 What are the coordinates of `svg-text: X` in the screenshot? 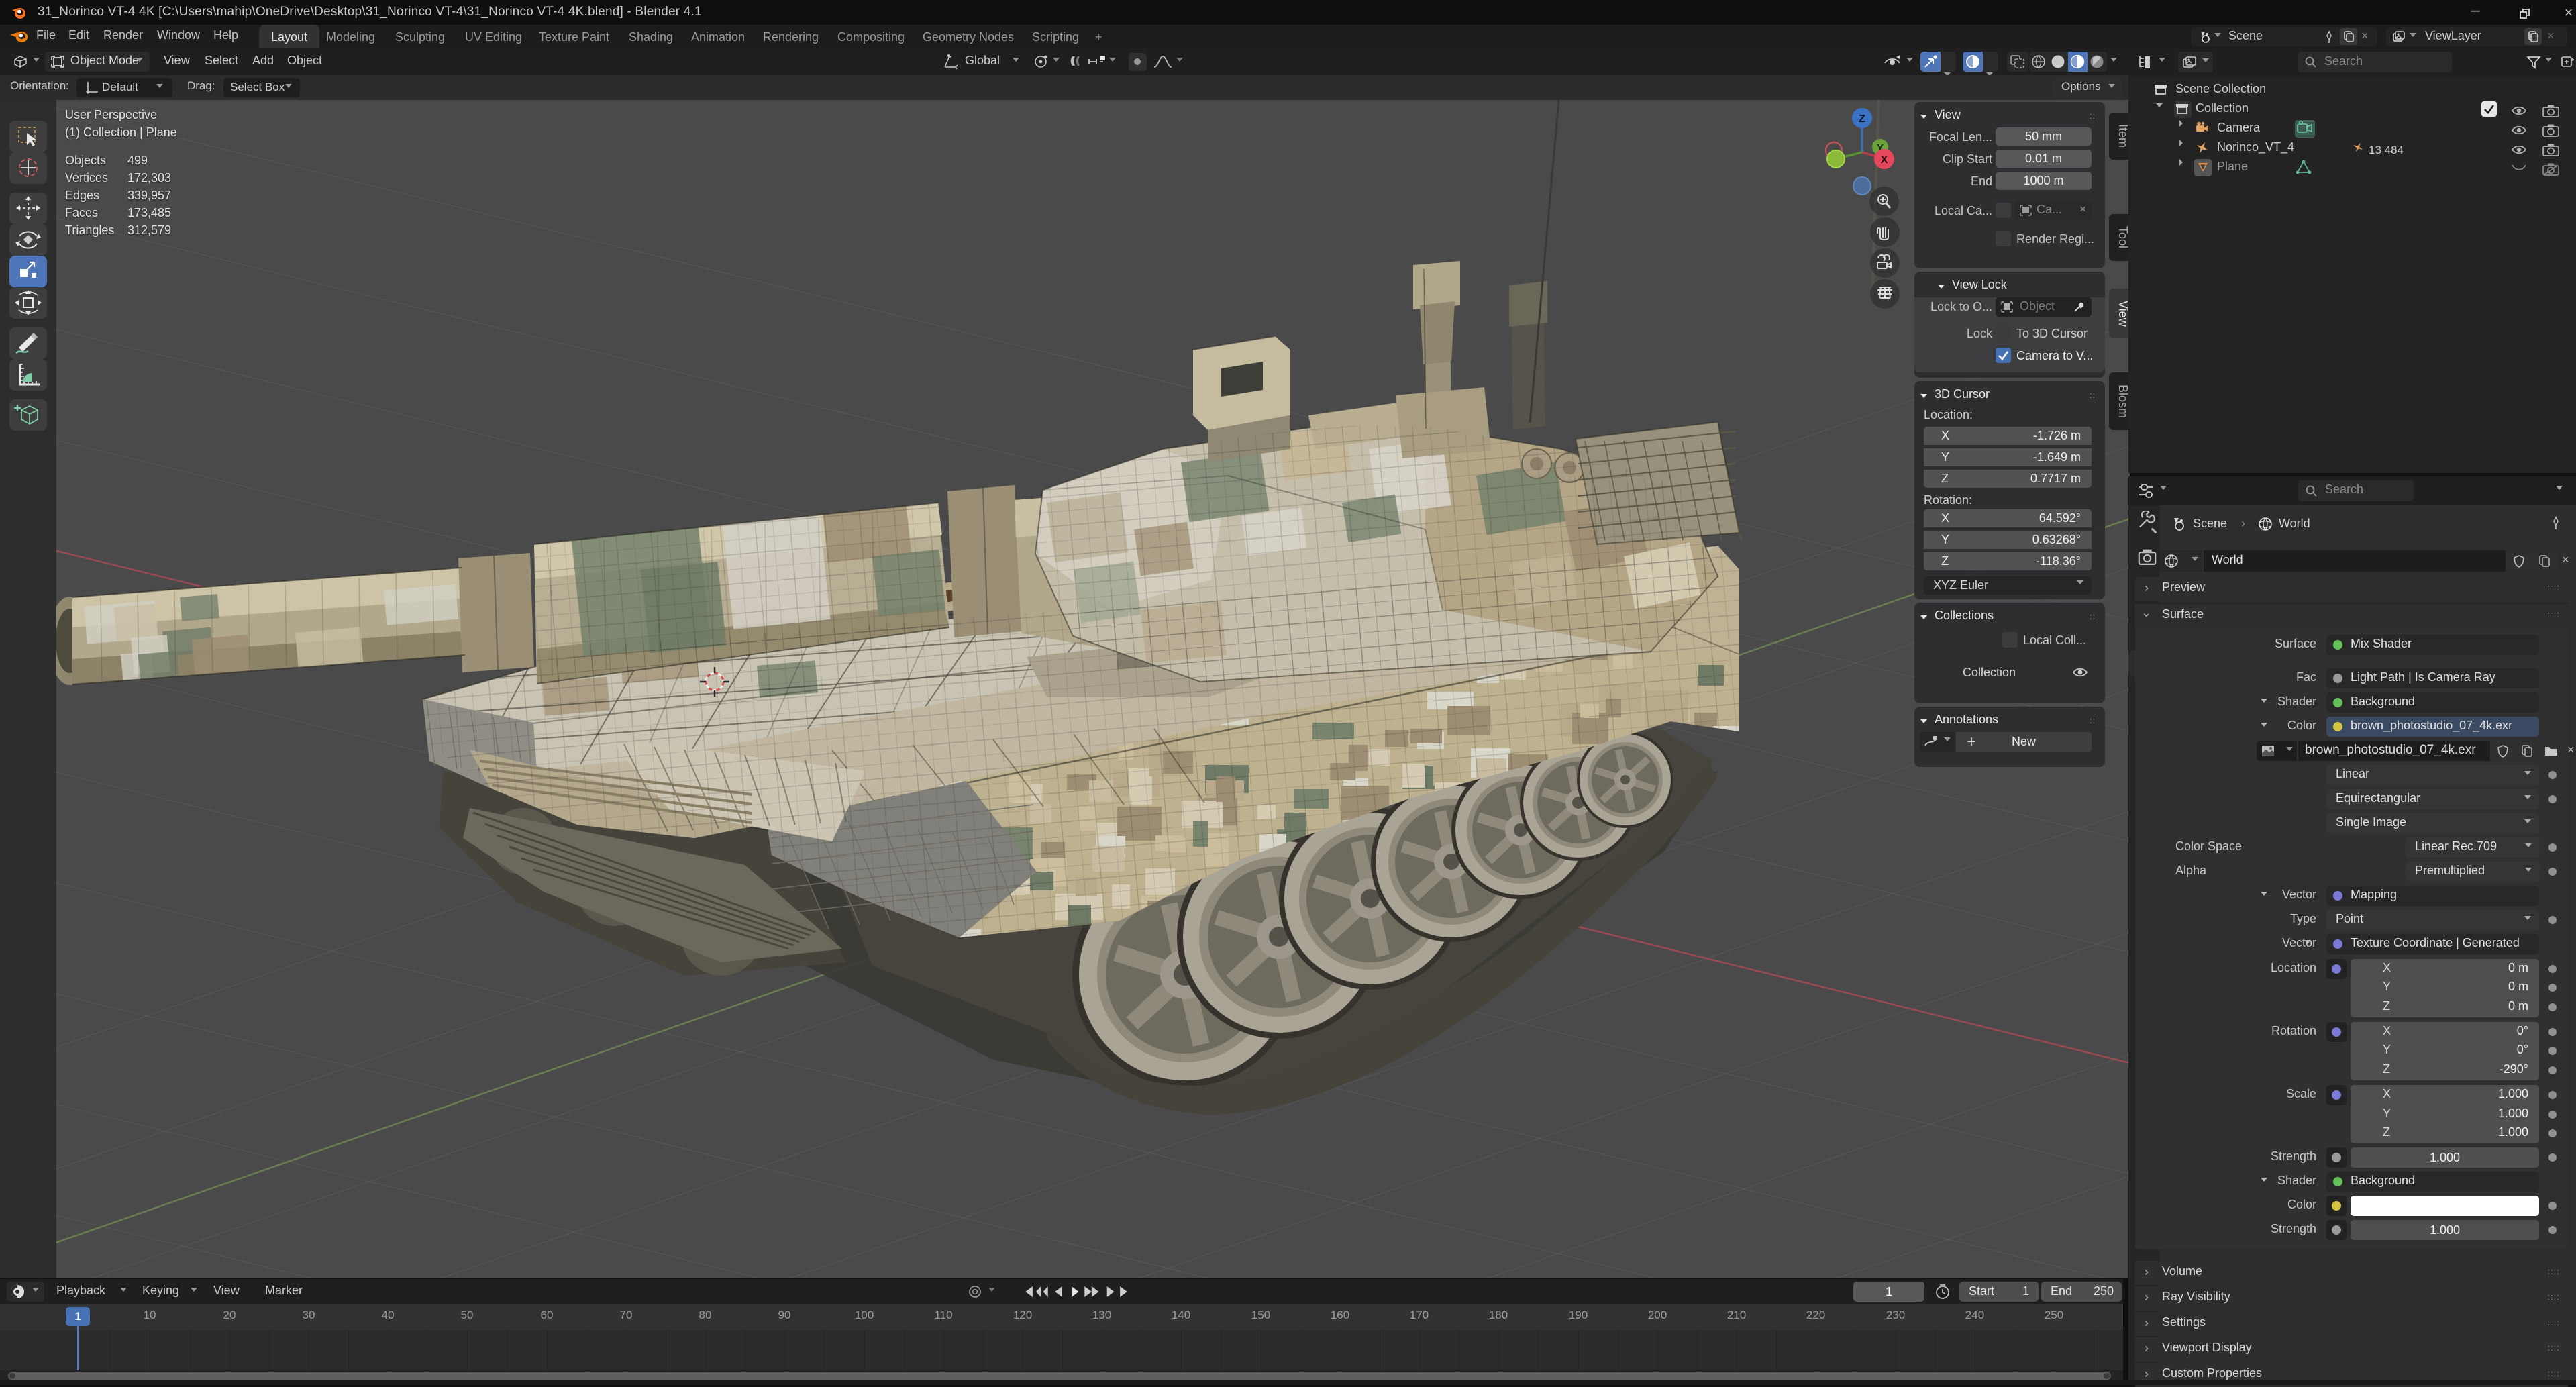 It's located at (1884, 160).